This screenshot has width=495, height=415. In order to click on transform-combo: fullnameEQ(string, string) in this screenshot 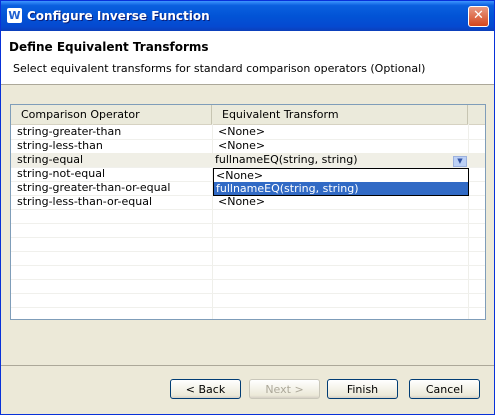, I will do `click(286, 160)`.